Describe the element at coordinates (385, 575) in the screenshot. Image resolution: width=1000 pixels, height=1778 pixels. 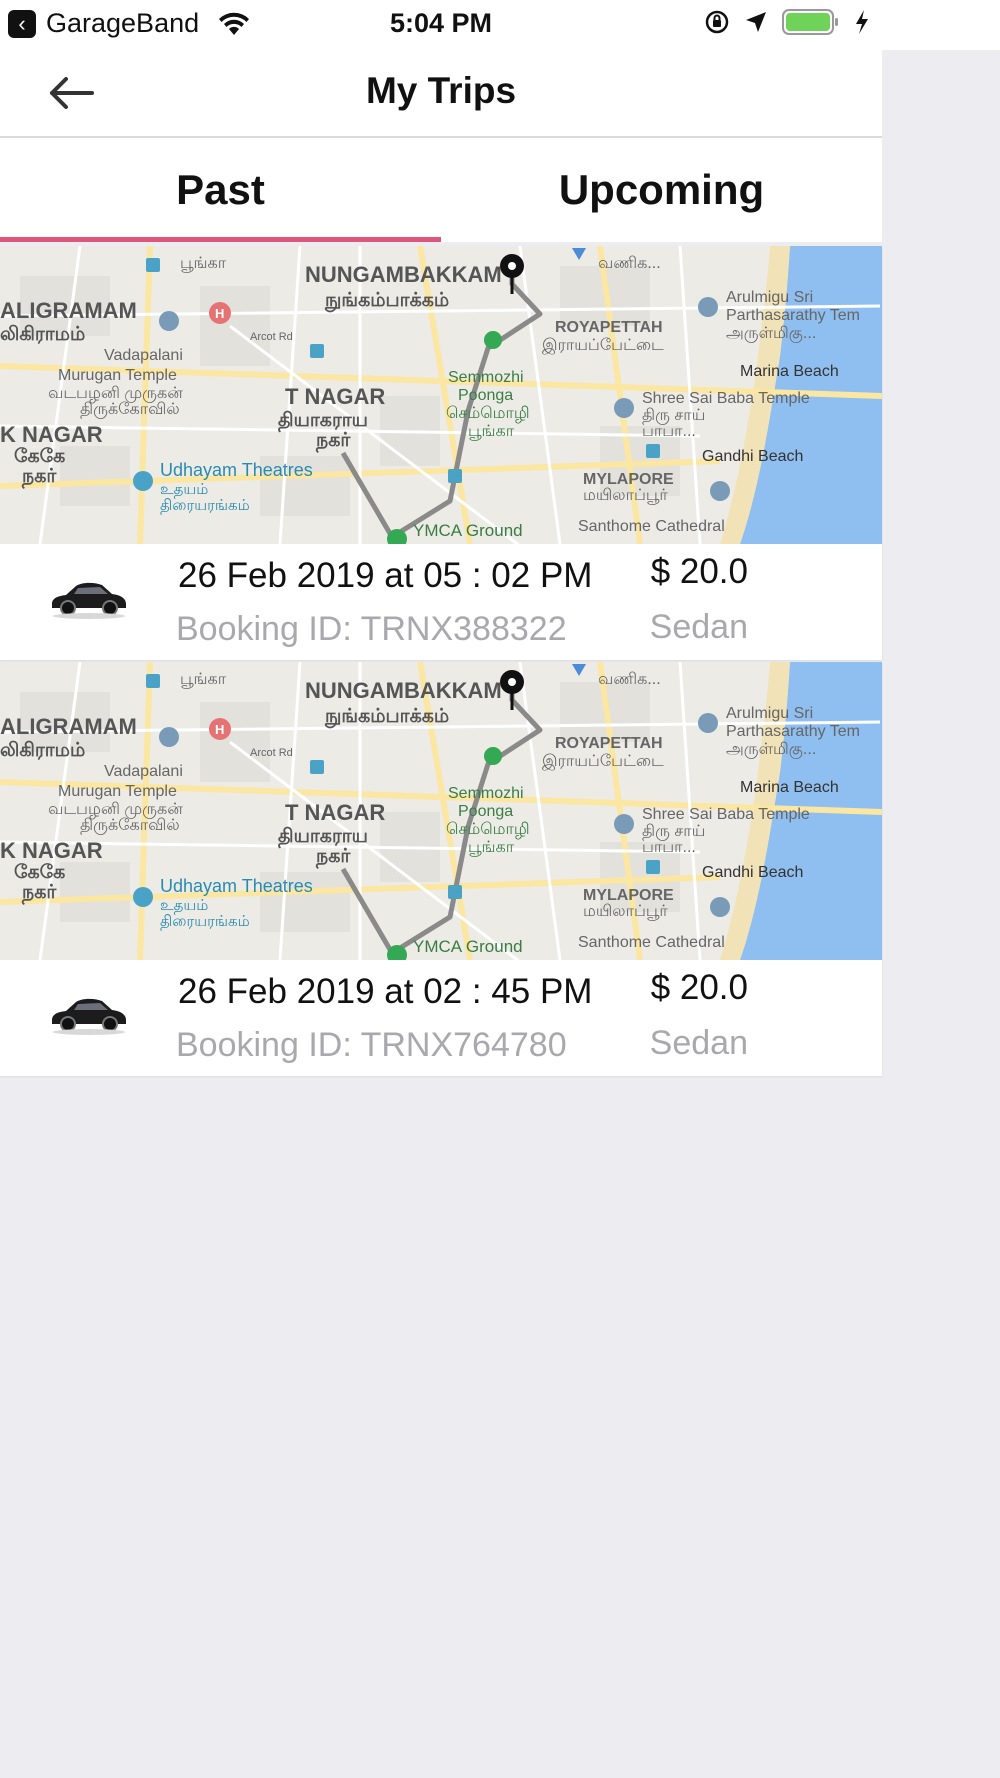
I see `trip-date: 26 Feb 2019 at 05 : 02 PM` at that location.